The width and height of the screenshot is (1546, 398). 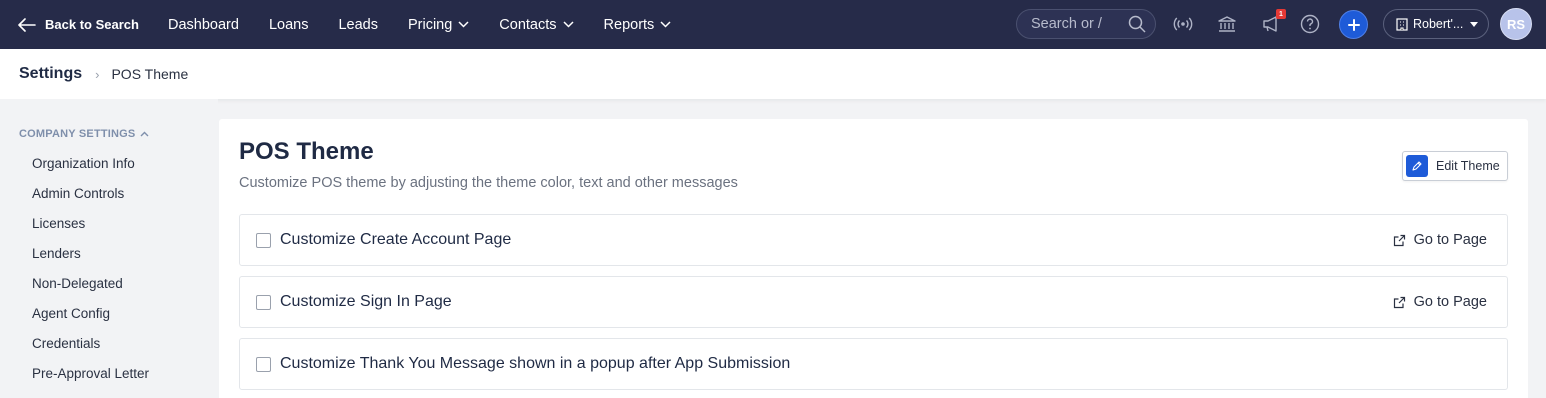 I want to click on customization-row: Customize Sign In Page Go to Page, so click(x=873, y=302).